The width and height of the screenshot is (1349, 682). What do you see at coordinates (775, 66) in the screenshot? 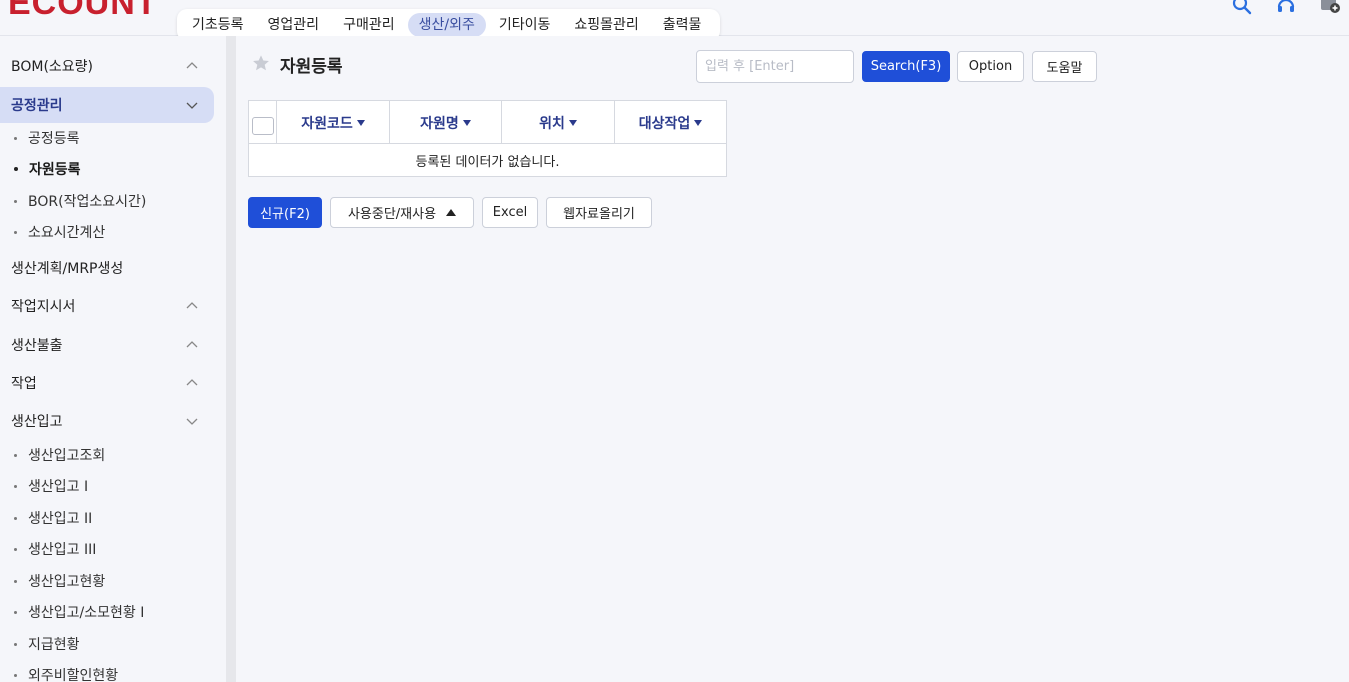
I see `search-input` at bounding box center [775, 66].